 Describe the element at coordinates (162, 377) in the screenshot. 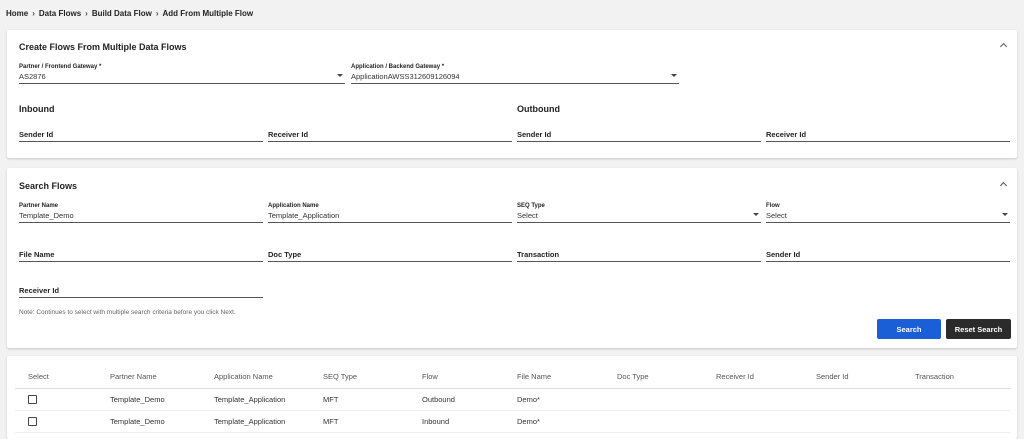

I see `column-header-partner-name: Partner Name` at that location.